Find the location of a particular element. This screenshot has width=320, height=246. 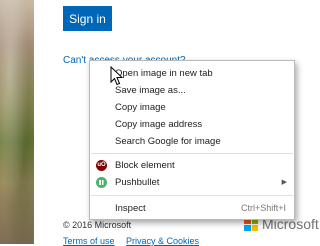

ublock-icon: uO is located at coordinates (101, 165).